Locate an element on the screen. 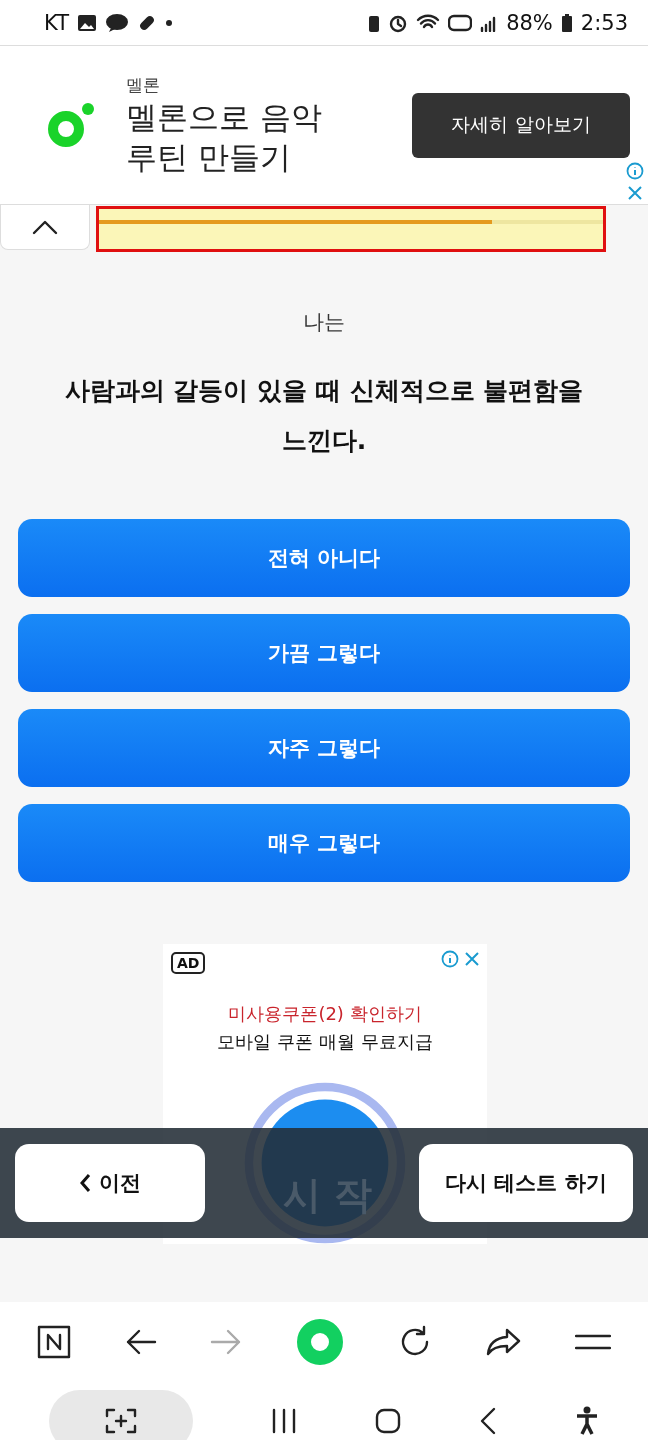  ad-headline: 멜론으로 음악 루틴 만들기 is located at coordinates (224, 137).